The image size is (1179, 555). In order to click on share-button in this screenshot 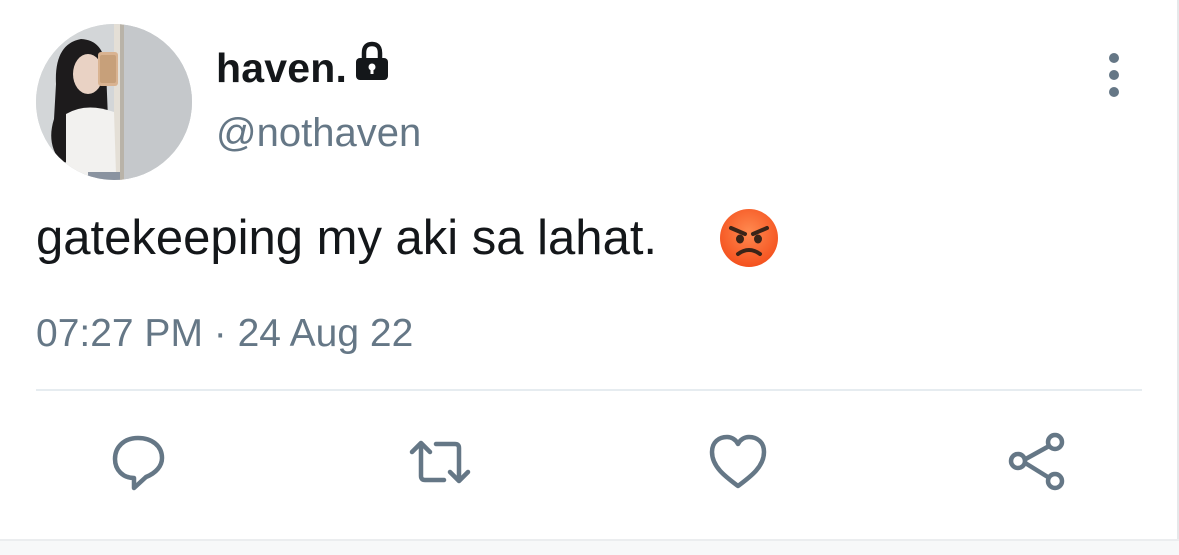, I will do `click(1037, 462)`.